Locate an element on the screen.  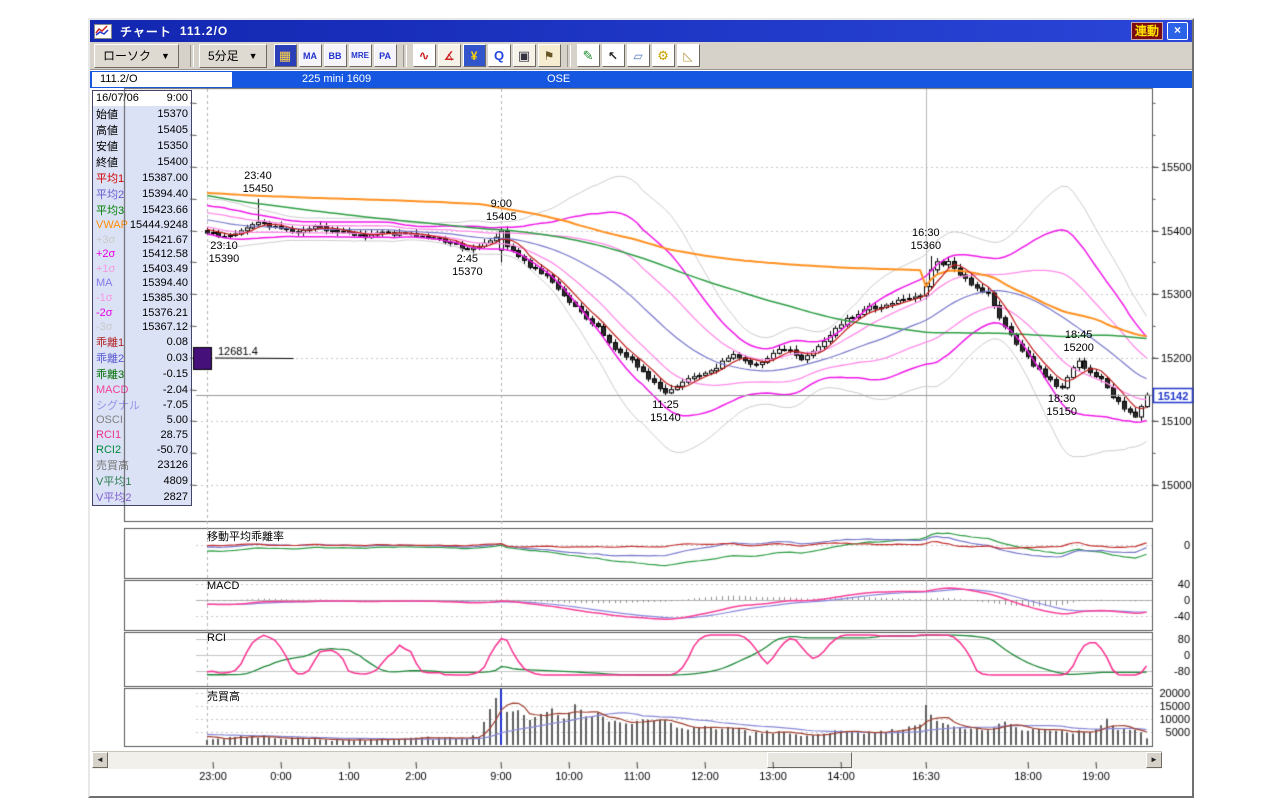
quote-row: -1σ 15385.30 is located at coordinates (142, 297).